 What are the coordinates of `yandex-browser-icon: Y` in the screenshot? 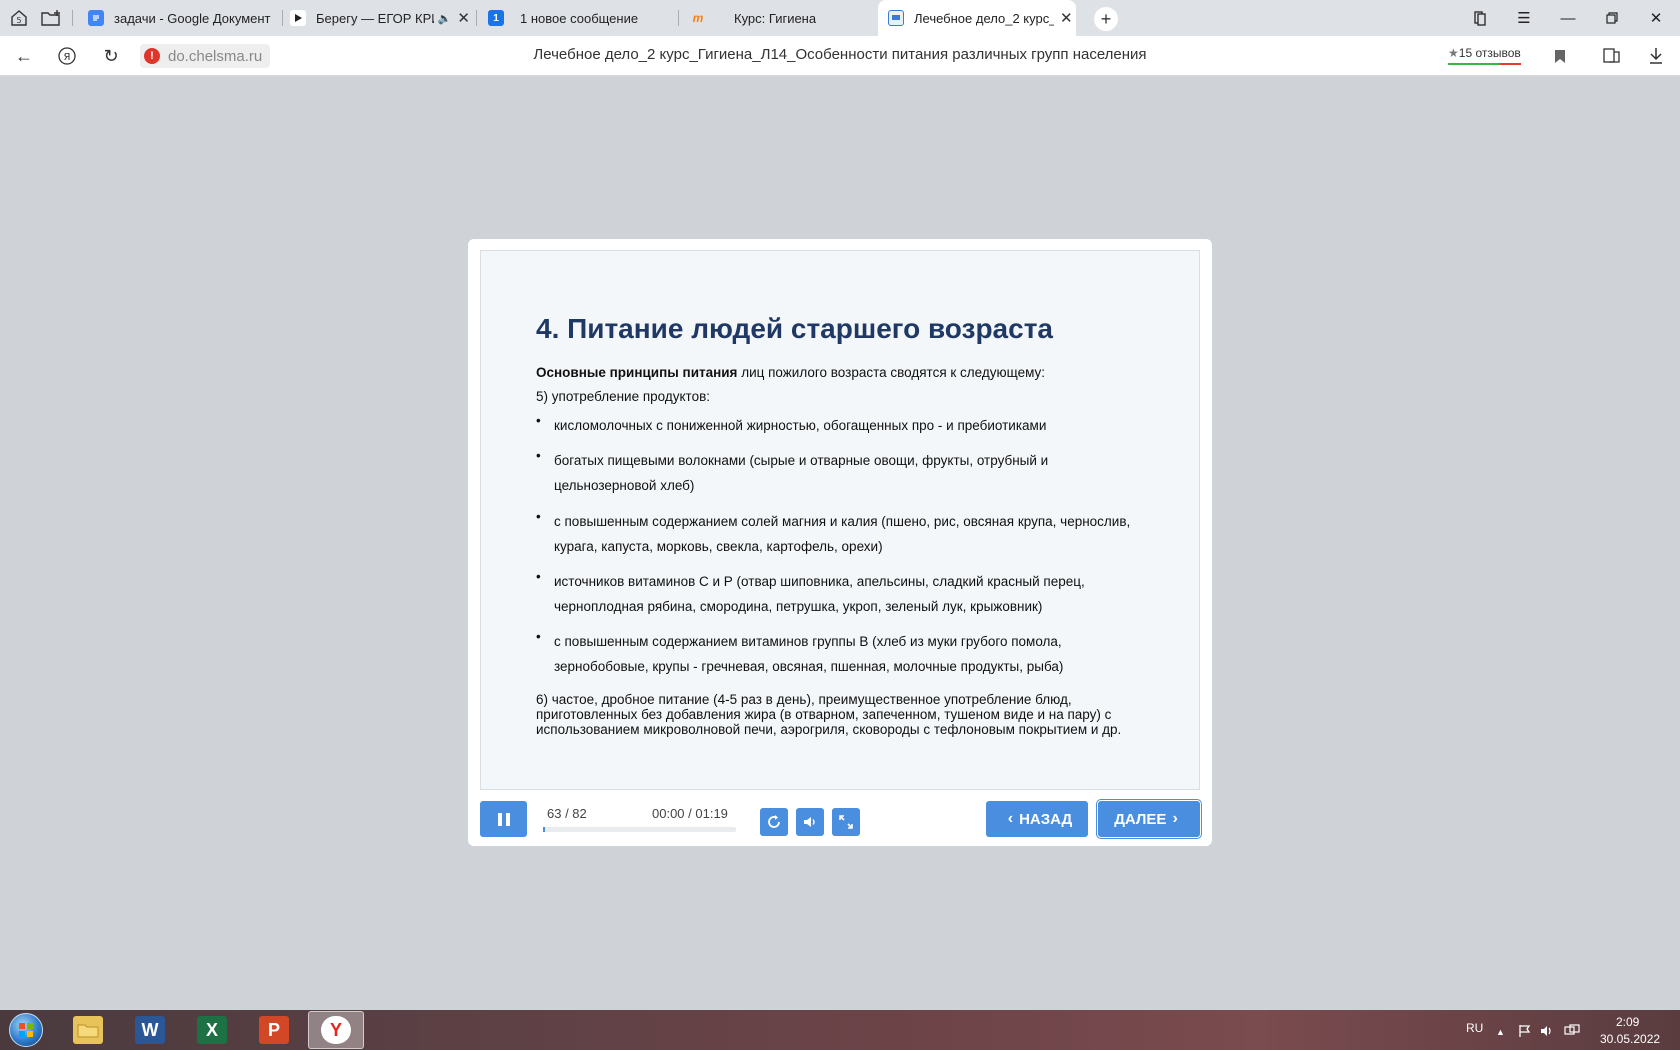 It's located at (336, 1030).